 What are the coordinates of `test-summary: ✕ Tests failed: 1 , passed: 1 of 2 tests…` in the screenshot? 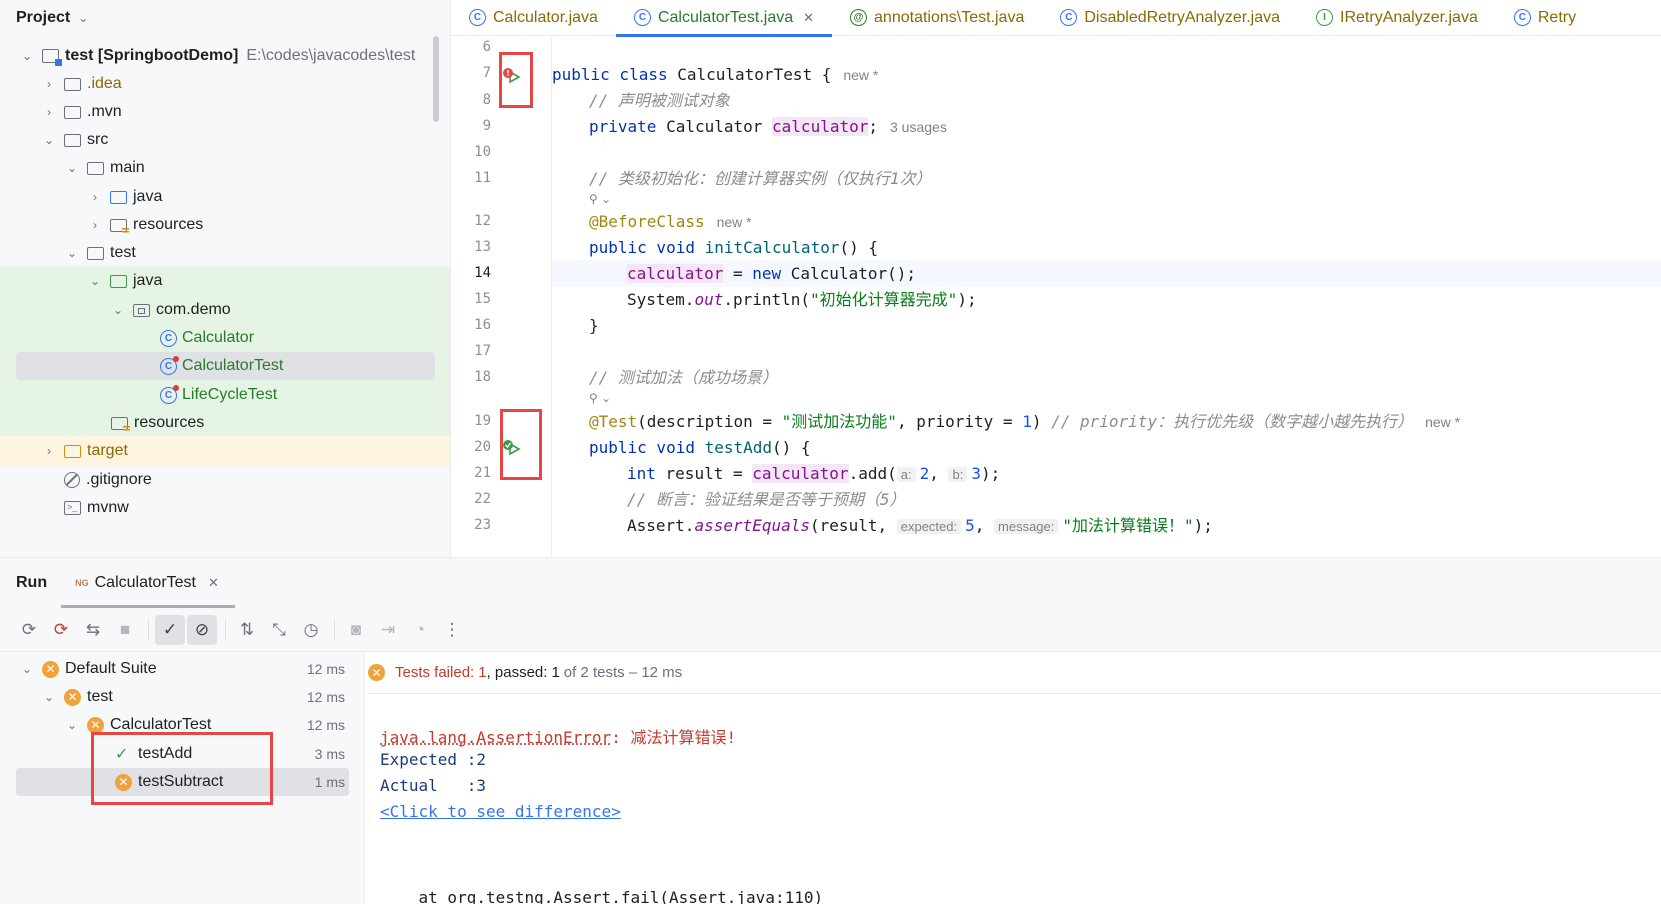 It's located at (1013, 673).